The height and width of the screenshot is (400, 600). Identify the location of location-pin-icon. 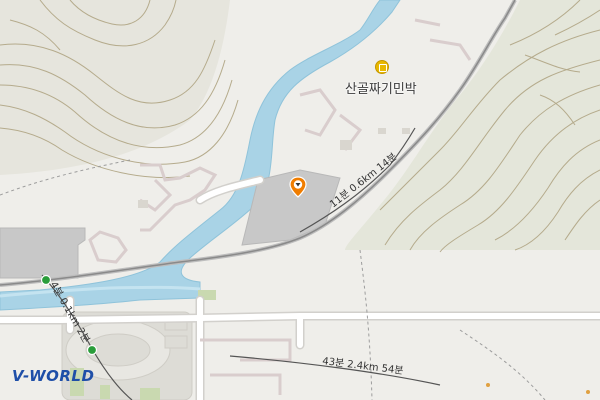
(298, 187).